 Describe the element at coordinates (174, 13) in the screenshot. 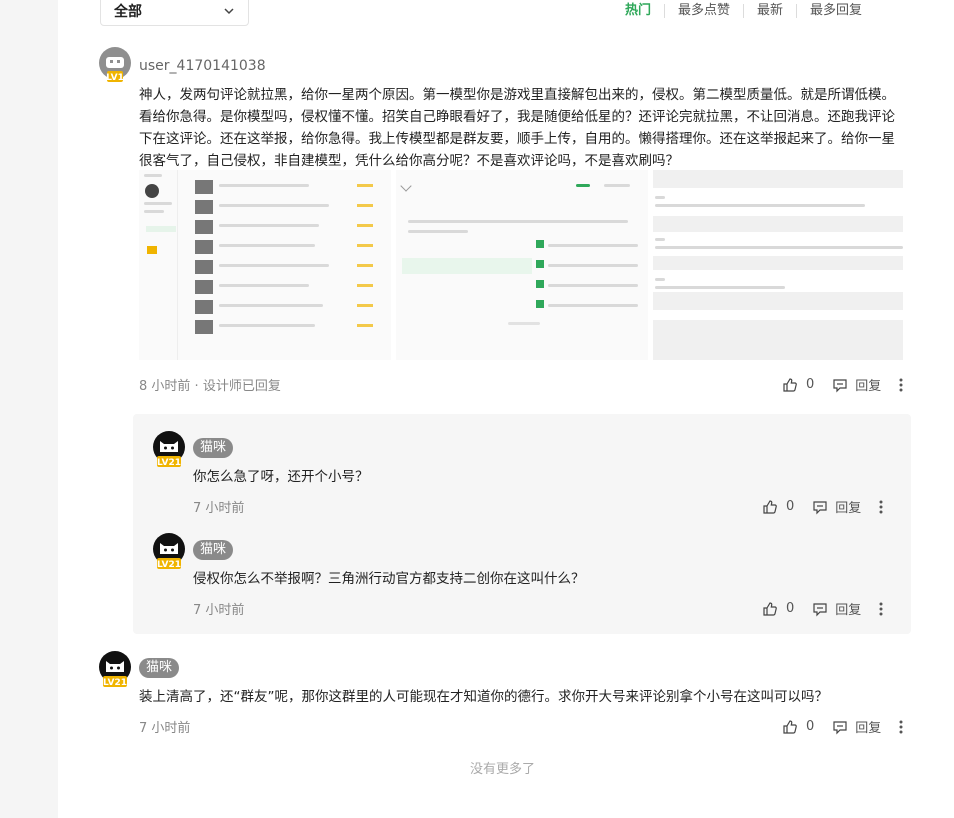

I see `filter-select: 全部` at that location.